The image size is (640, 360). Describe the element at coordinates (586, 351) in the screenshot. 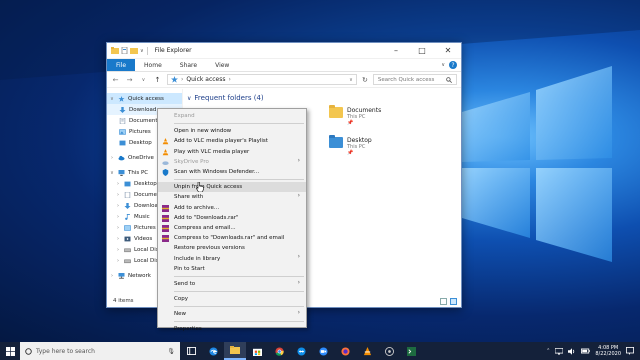

I see `battery-icon` at that location.